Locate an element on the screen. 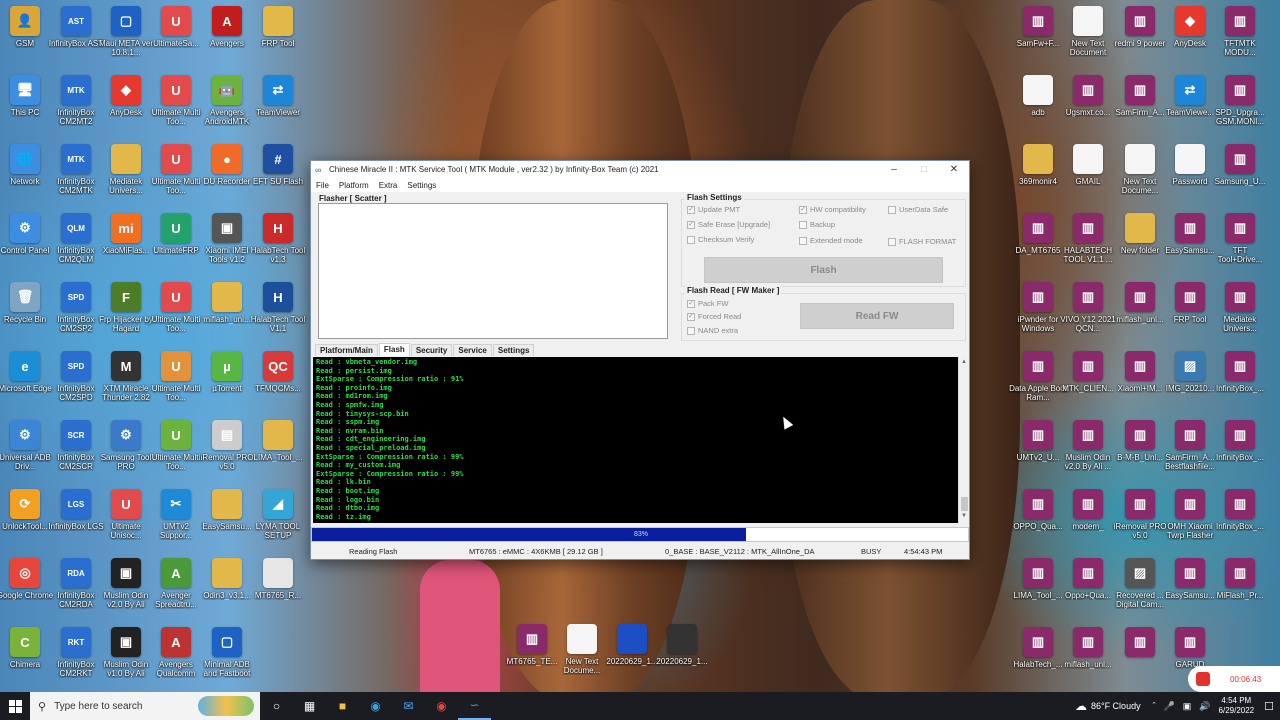 Image resolution: width=1280 pixels, height=720 pixels. clock: 4:54 PM 6/29/2022 is located at coordinates (1237, 706).